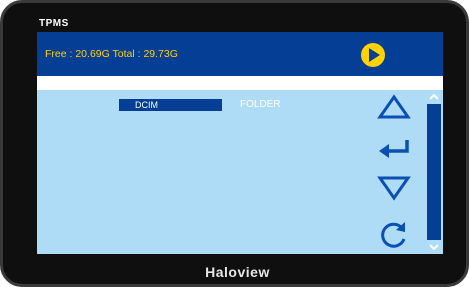 This screenshot has height=287, width=469. I want to click on storage-header: Free : 20.69G Total : 29.73G, so click(240, 54).